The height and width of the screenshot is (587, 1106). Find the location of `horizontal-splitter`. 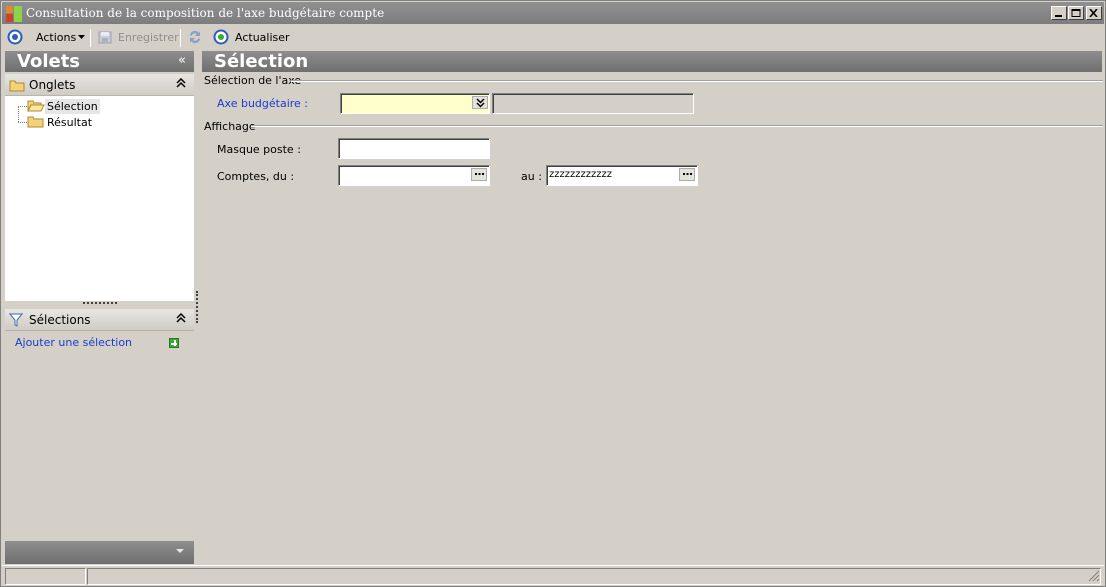

horizontal-splitter is located at coordinates (99, 304).